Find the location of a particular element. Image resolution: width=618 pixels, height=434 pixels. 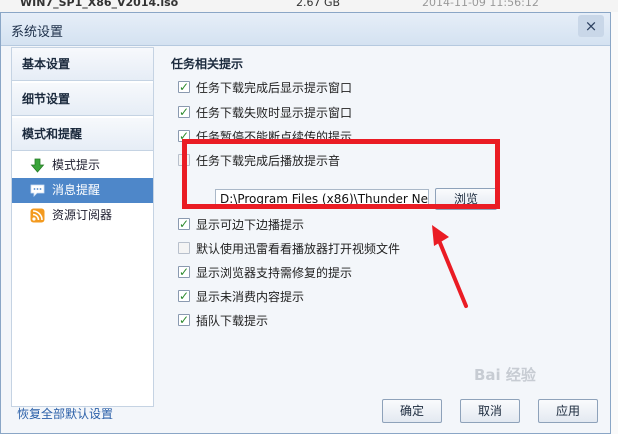

option-label: 插队下载提示 is located at coordinates (232, 321).